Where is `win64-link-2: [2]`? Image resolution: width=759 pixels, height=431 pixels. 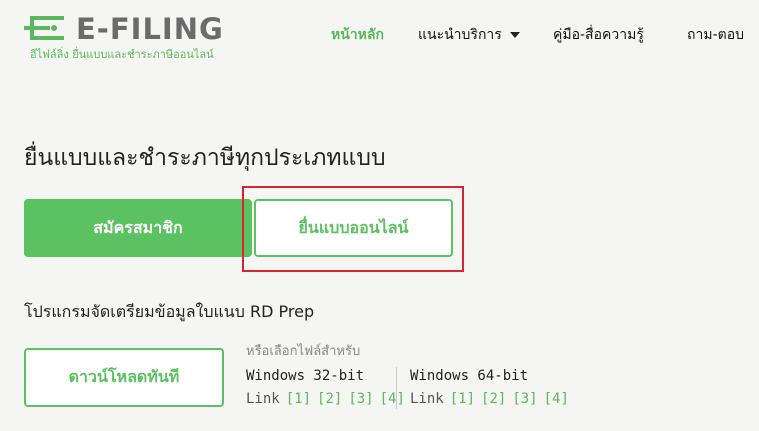
win64-link-2: [2] is located at coordinates (493, 399).